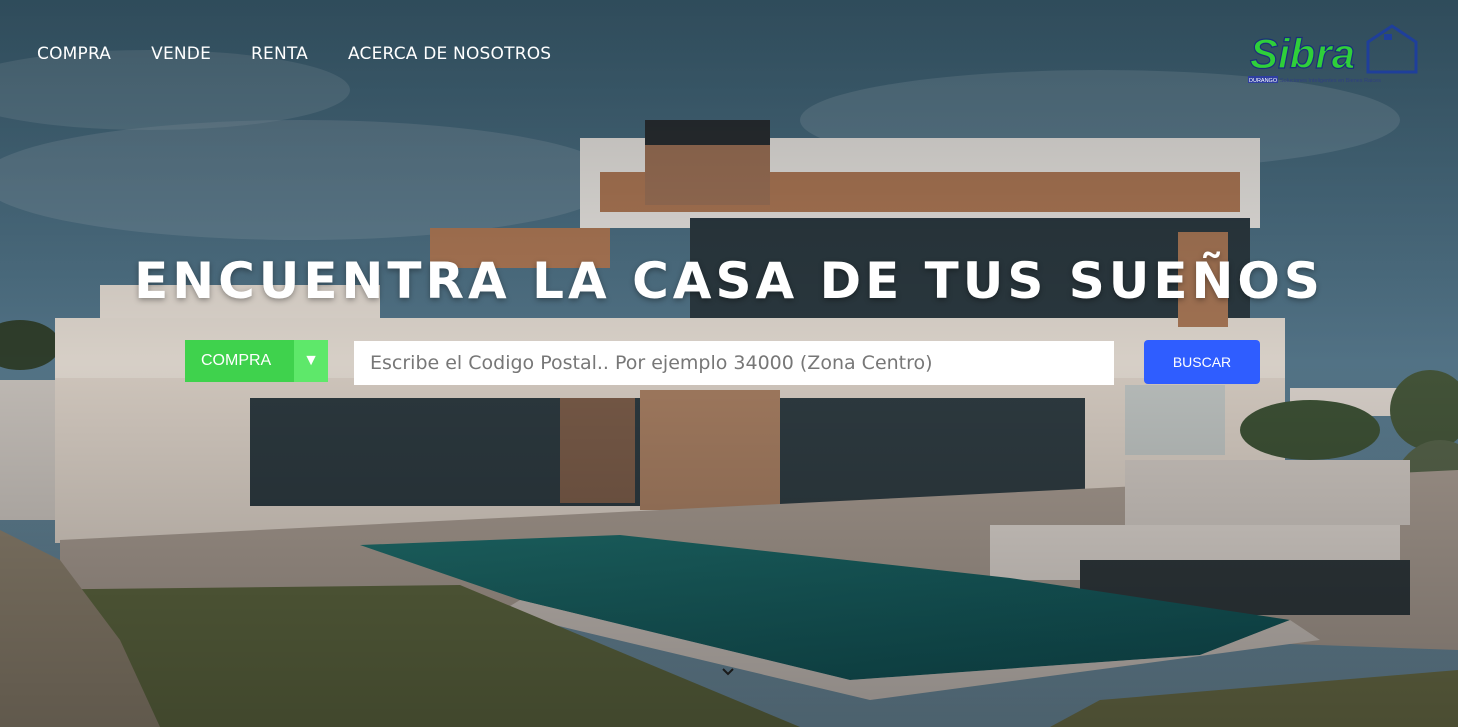  What do you see at coordinates (181, 54) in the screenshot?
I see `nav-item-vende: VENDE` at bounding box center [181, 54].